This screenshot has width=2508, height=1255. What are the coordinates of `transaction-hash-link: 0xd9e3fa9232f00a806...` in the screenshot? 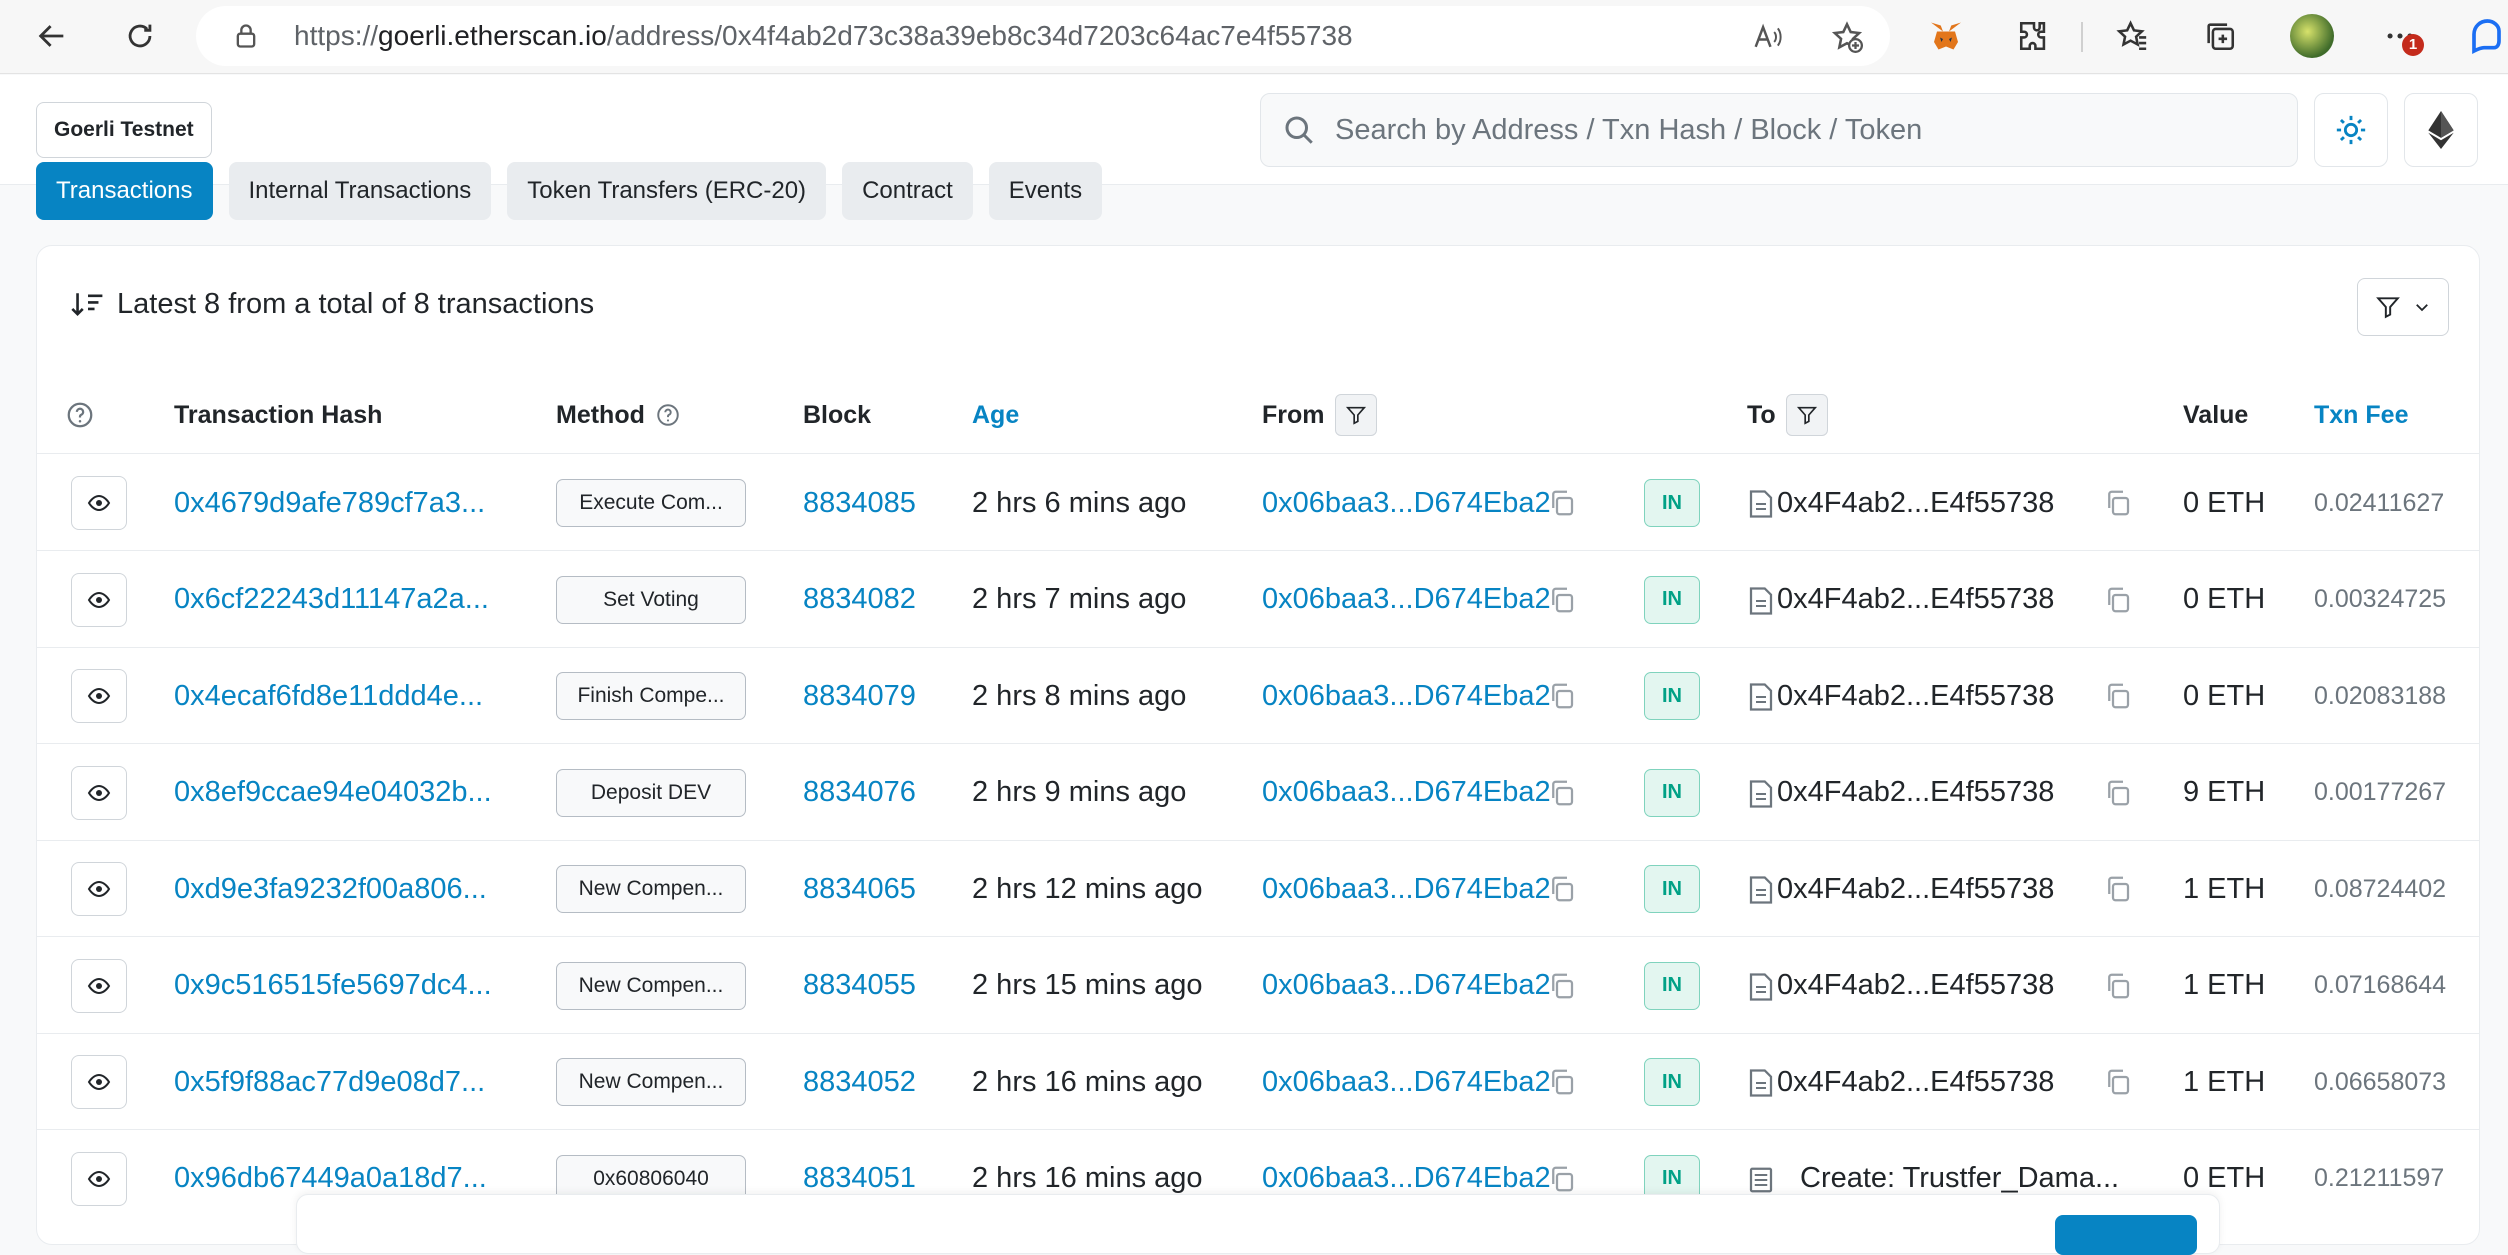 It's located at (330, 889).